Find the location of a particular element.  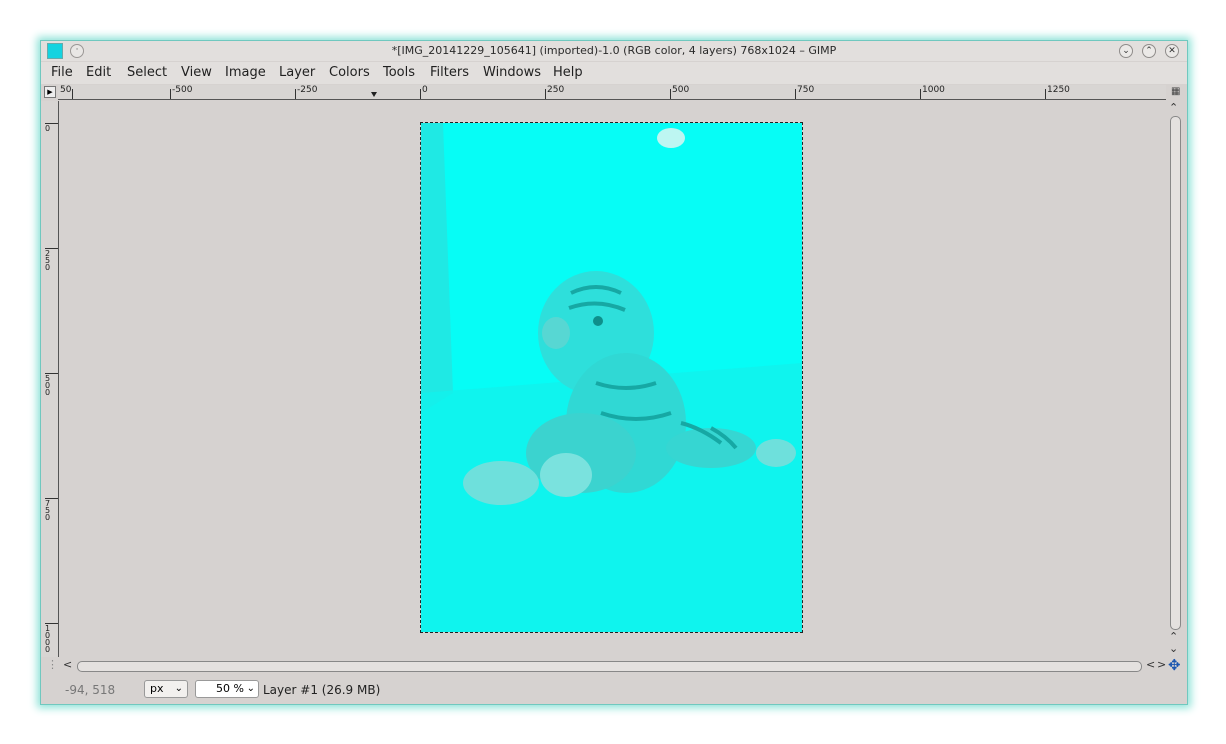

menu-help: Help is located at coordinates (568, 72).